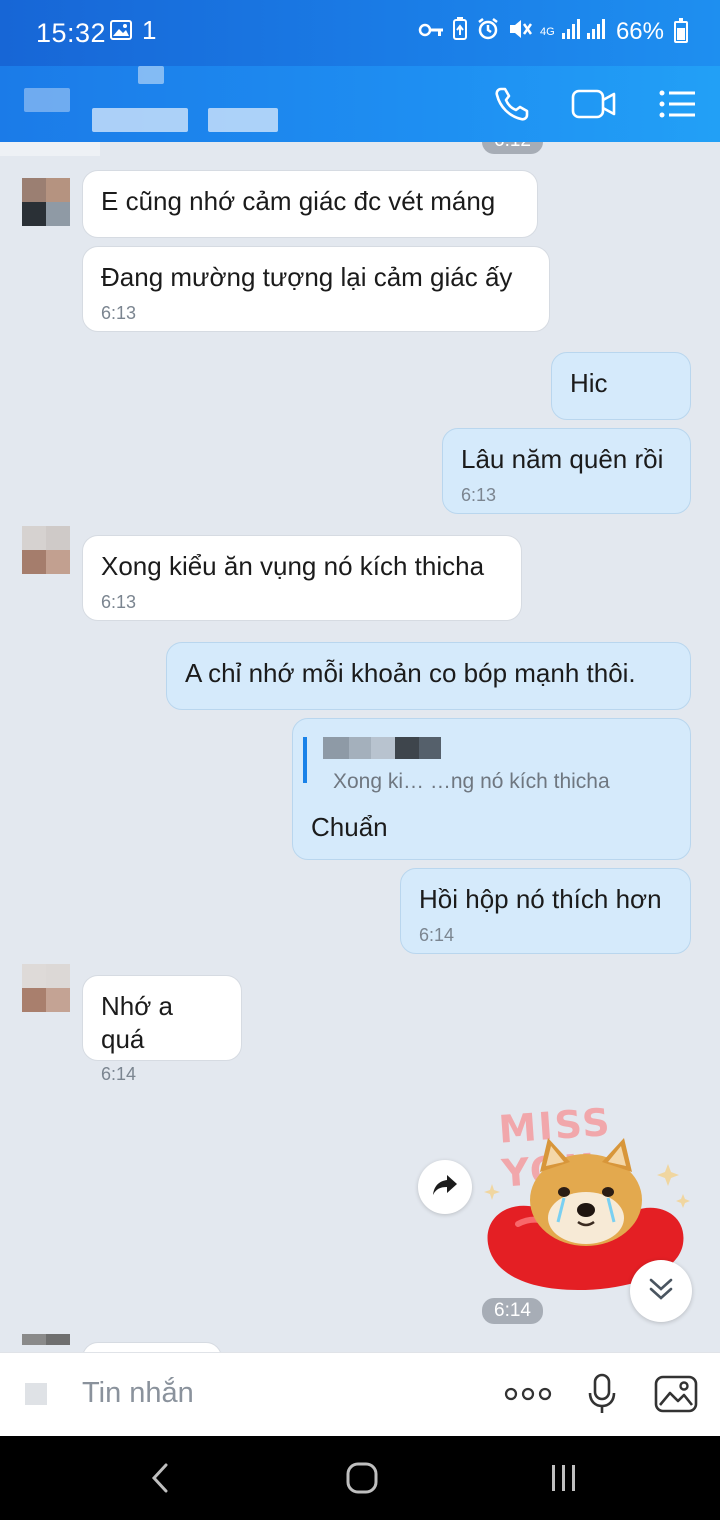 The height and width of the screenshot is (1520, 720). I want to click on message-bubble-incoming: Đang mường tượng lại cảm giác ấy 6:13, so click(316, 289).